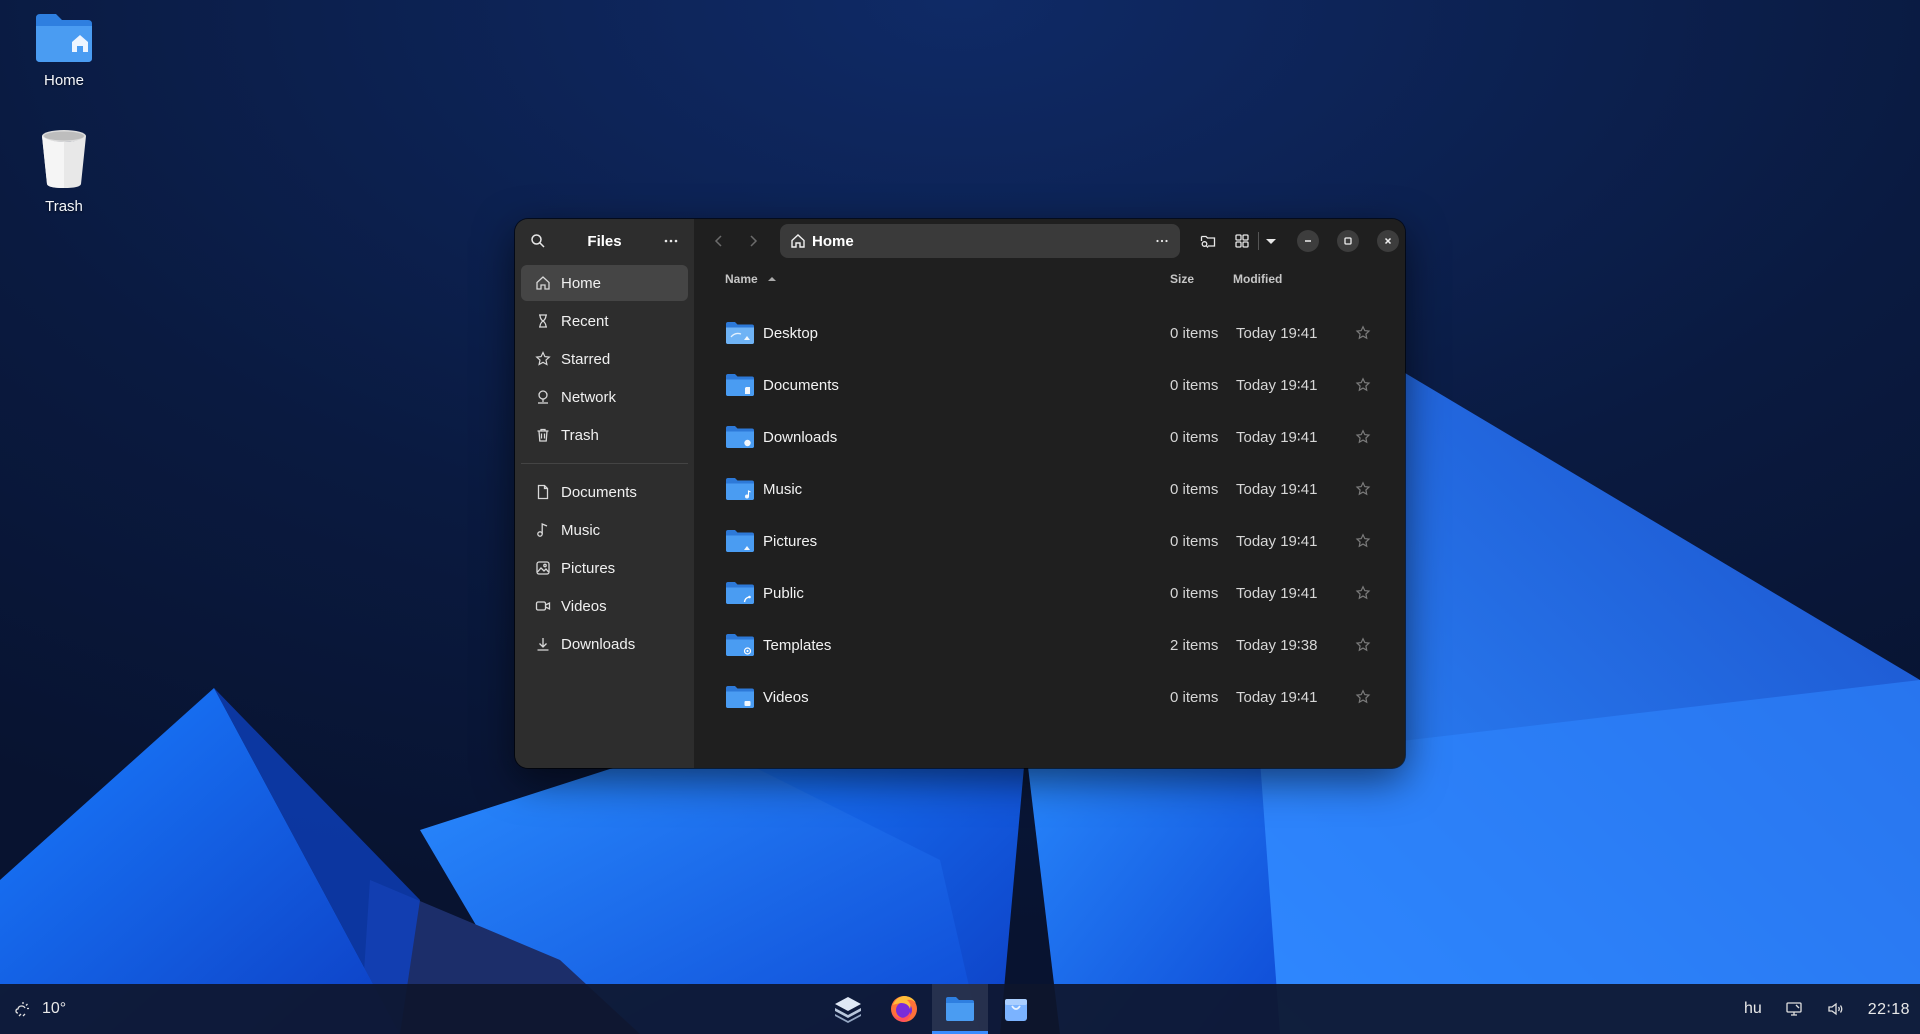  What do you see at coordinates (671, 241) in the screenshot?
I see `main-menu-button` at bounding box center [671, 241].